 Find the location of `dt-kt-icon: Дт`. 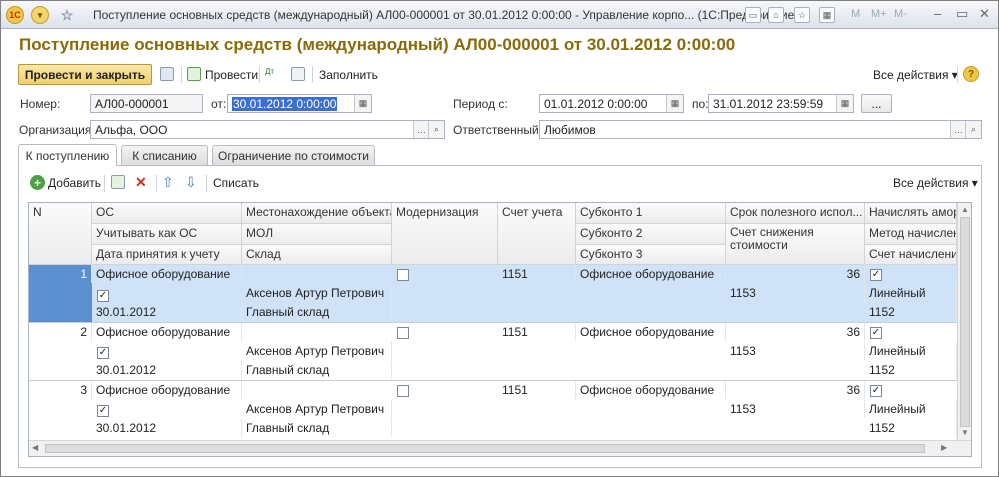

dt-kt-icon: Дт is located at coordinates (272, 74).